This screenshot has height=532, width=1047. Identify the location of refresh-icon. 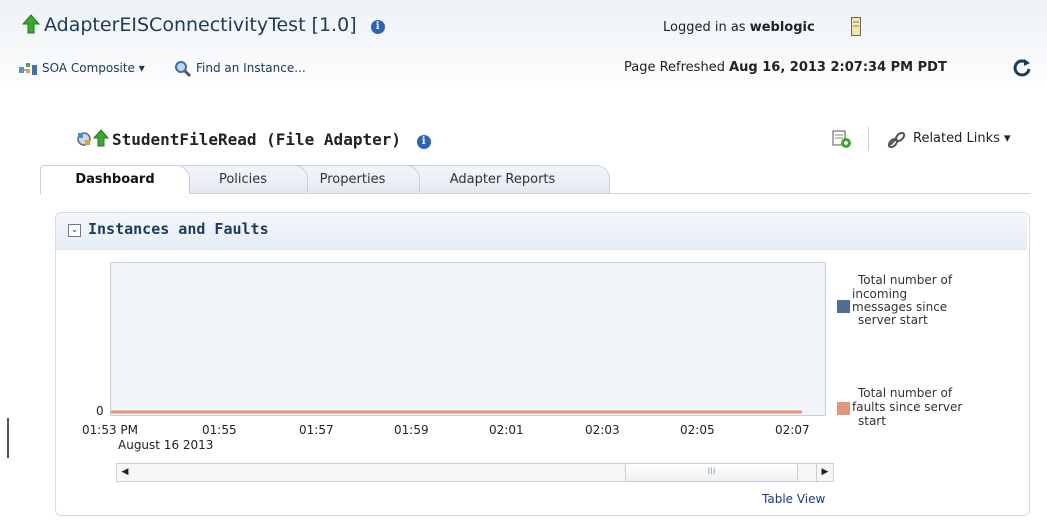
(1022, 68).